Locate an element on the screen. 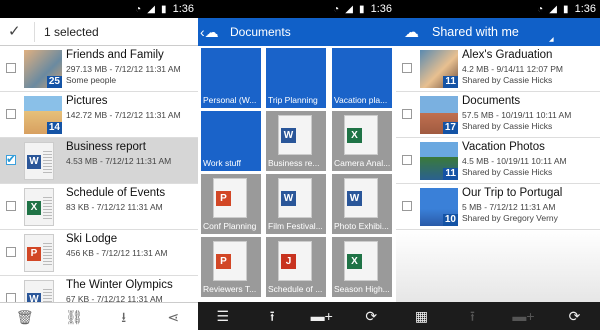  dropdown-indicator-icon: ◢ is located at coordinates (551, 39).